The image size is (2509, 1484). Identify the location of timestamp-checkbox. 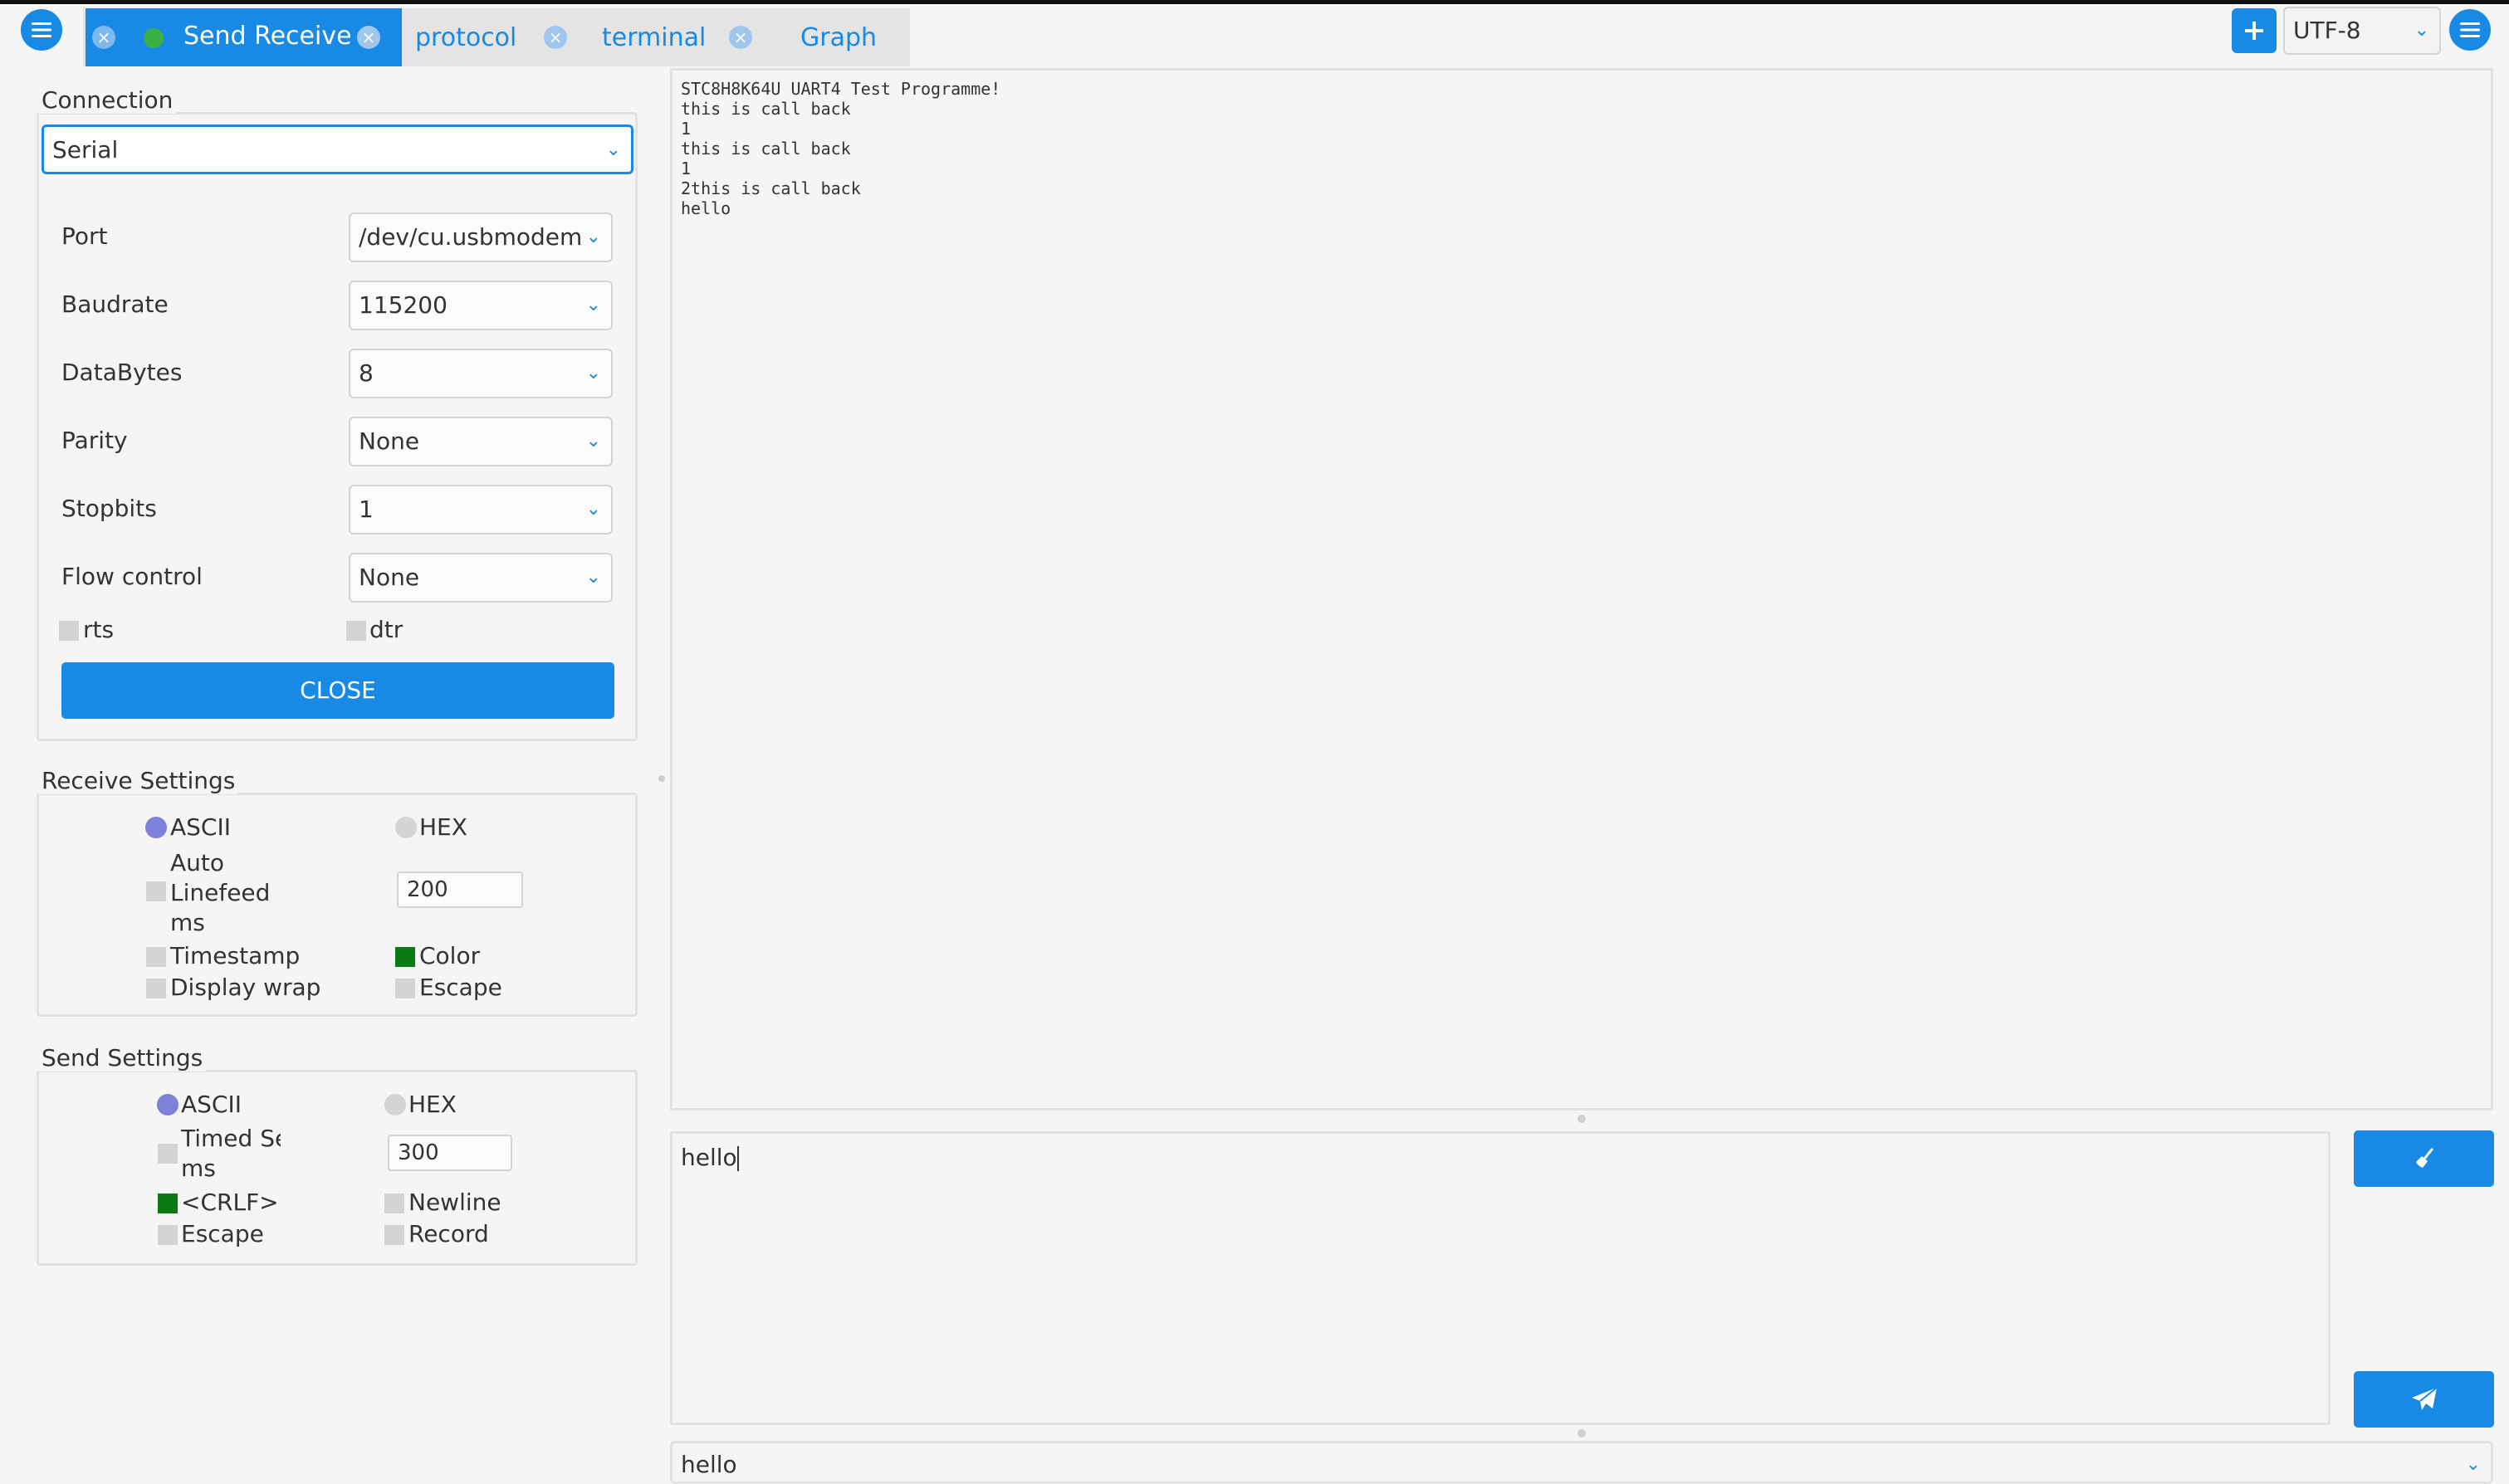
(156, 957).